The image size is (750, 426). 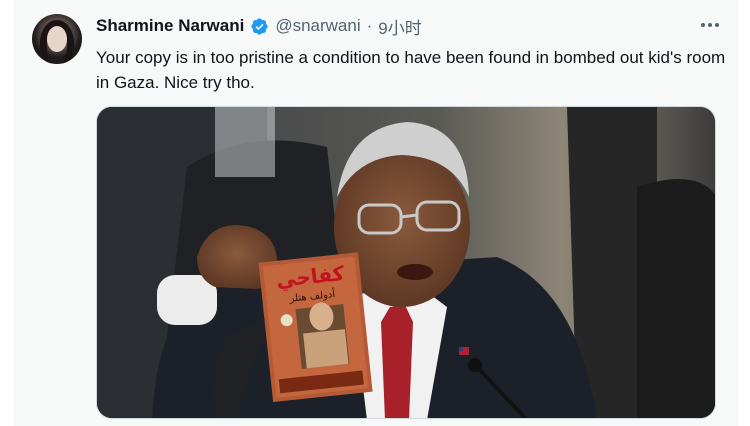 I want to click on more-options-icon, so click(x=710, y=25).